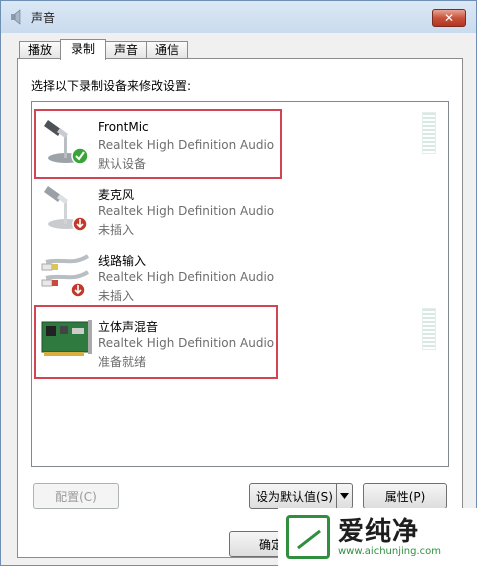 This screenshot has width=477, height=566. Describe the element at coordinates (40, 50) in the screenshot. I see `tab-playback: 播放` at that location.